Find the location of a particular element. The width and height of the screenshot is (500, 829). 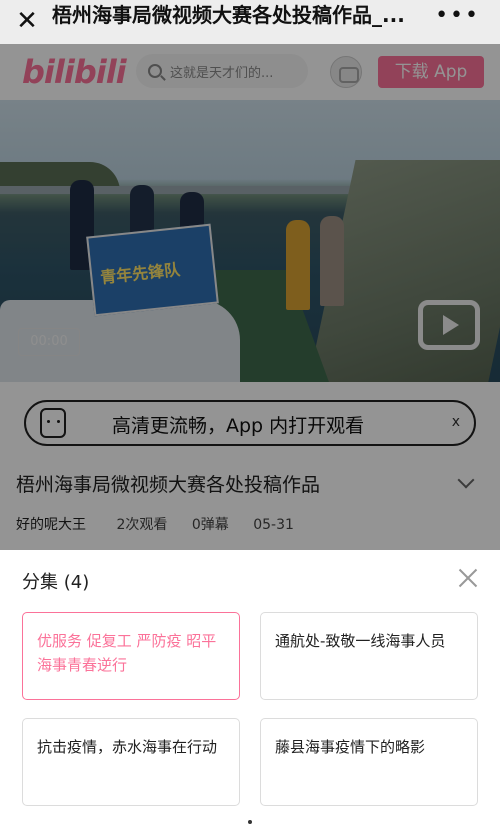

episode-item: 抗击疫情，赤水海事在行动 is located at coordinates (131, 762).